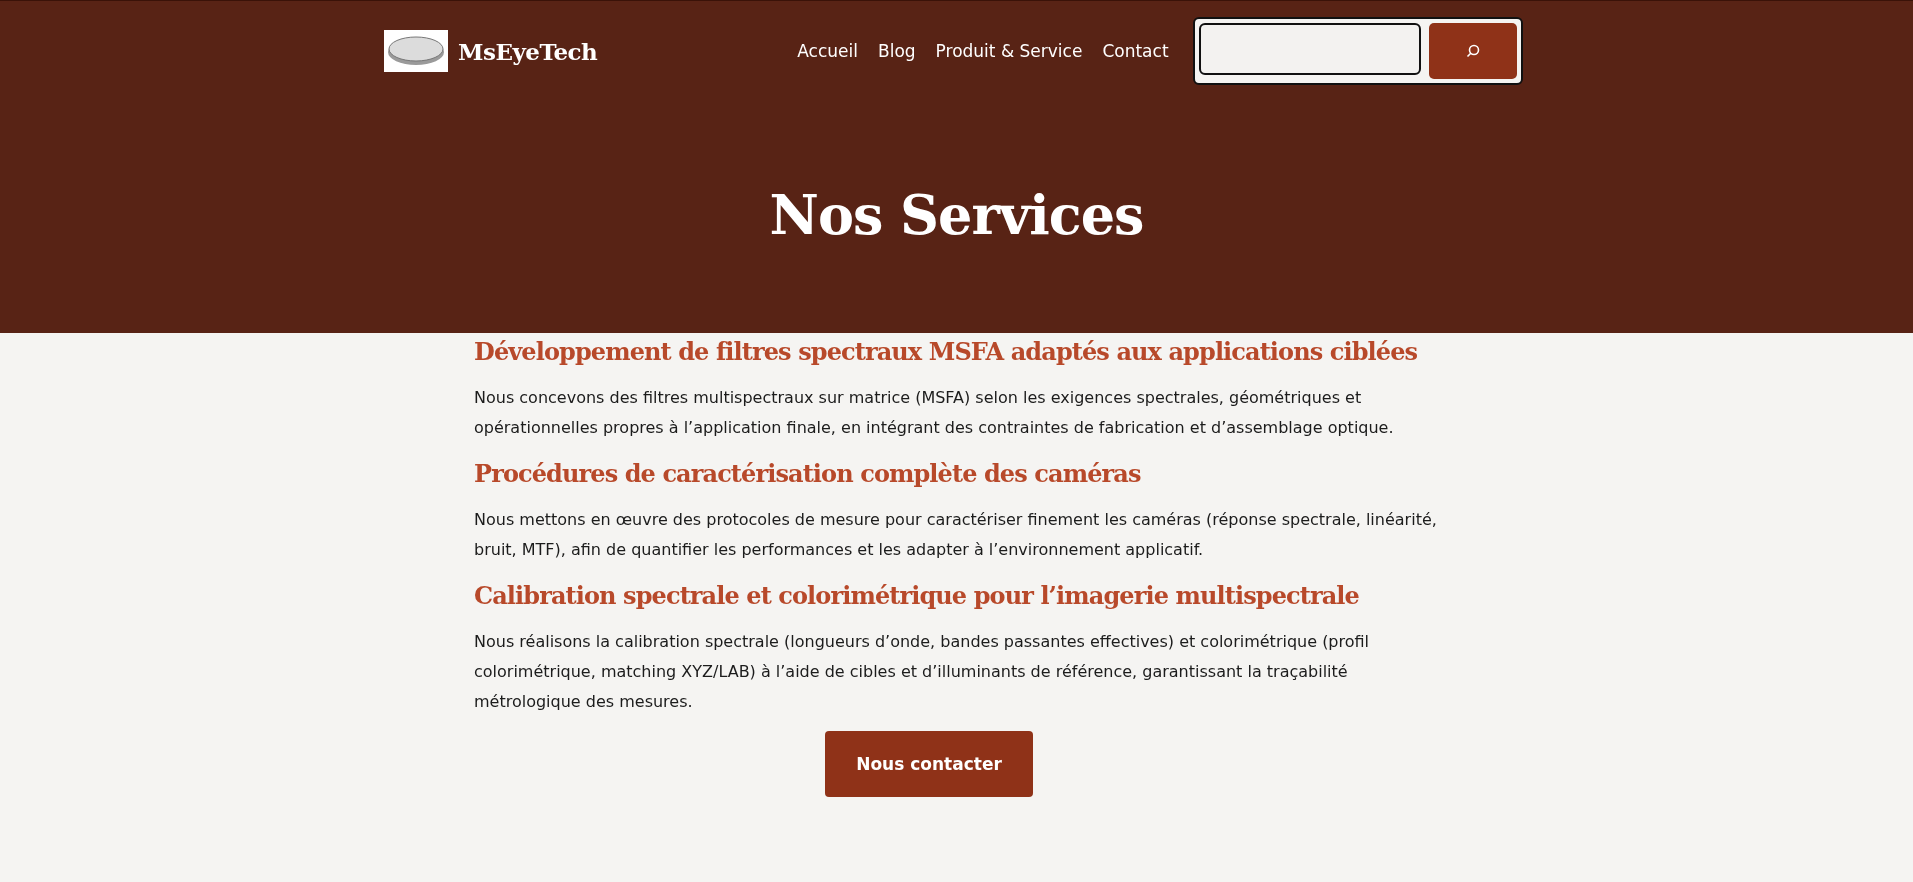  I want to click on section-paragraph: Nous mettons en œuvre des protocoles de mesure pour caractériser finement les caméras (réponse spectrale, linéarité, bruit, MTF), afin de quantifier les performances et les adapter à l’environnement applicatif., so click(956, 535).